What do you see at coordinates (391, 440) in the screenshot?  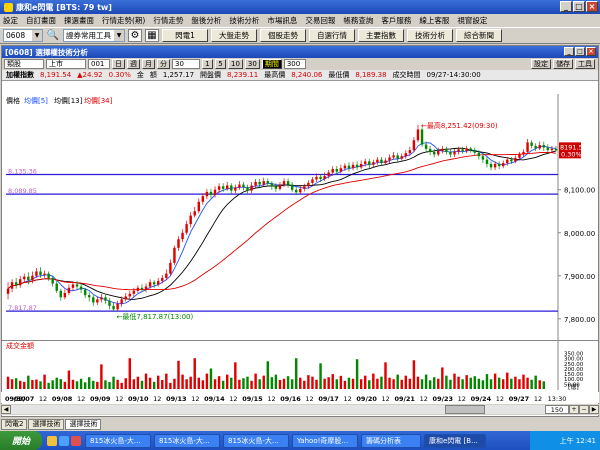 I see `taskbar-item-5: 籌碼分析表` at bounding box center [391, 440].